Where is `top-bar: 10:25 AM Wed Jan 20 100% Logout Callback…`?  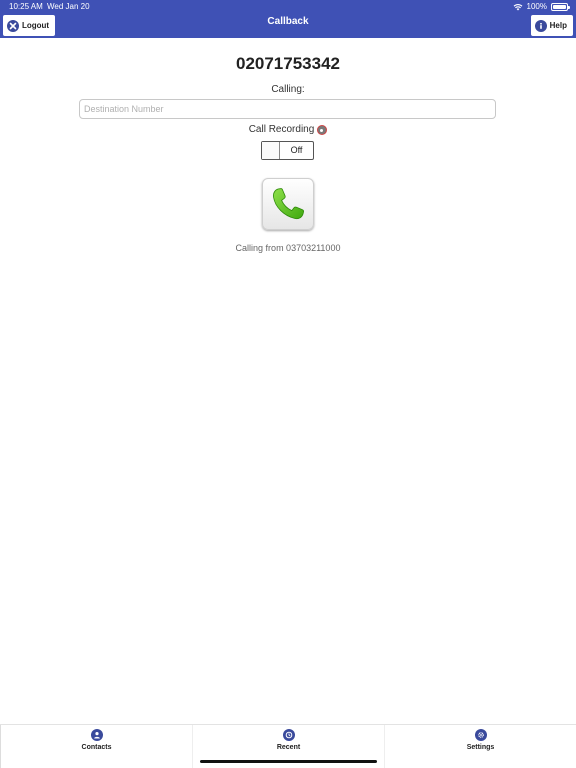
top-bar: 10:25 AM Wed Jan 20 100% Logout Callback… is located at coordinates (288, 19).